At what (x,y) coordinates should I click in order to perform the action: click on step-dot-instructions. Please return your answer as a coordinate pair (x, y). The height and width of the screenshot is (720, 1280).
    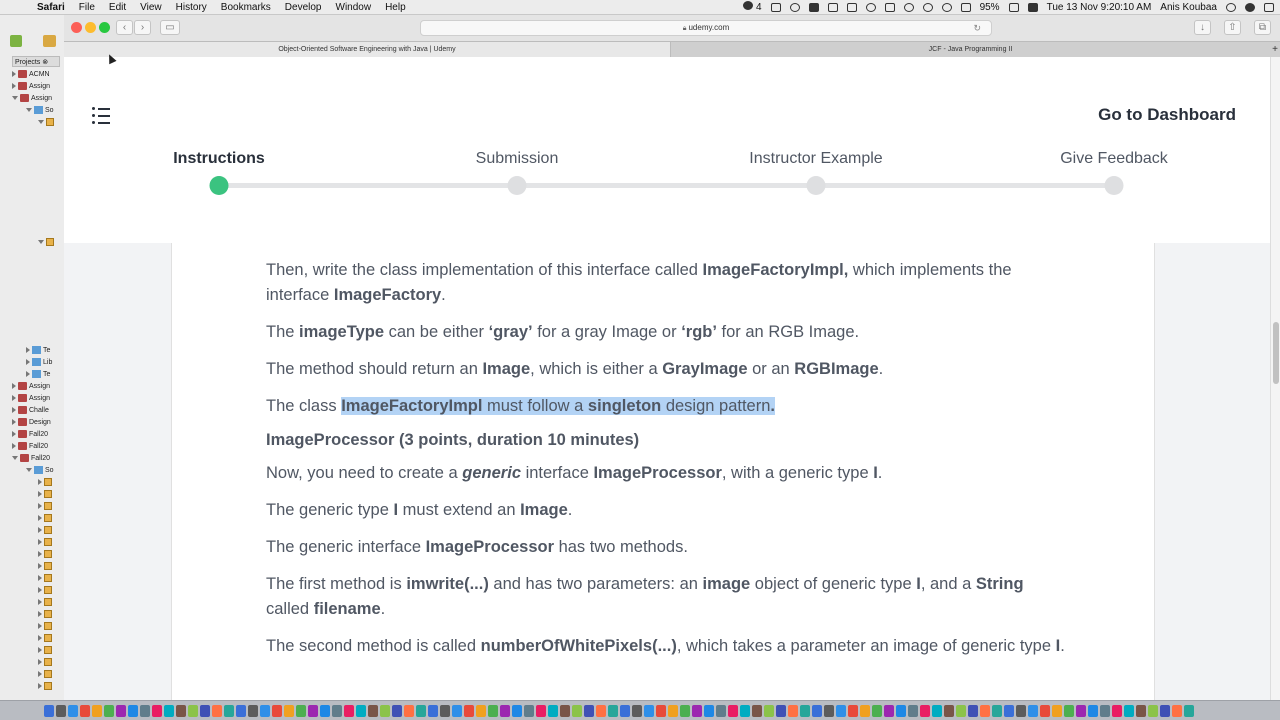
    Looking at the image, I should click on (219, 185).